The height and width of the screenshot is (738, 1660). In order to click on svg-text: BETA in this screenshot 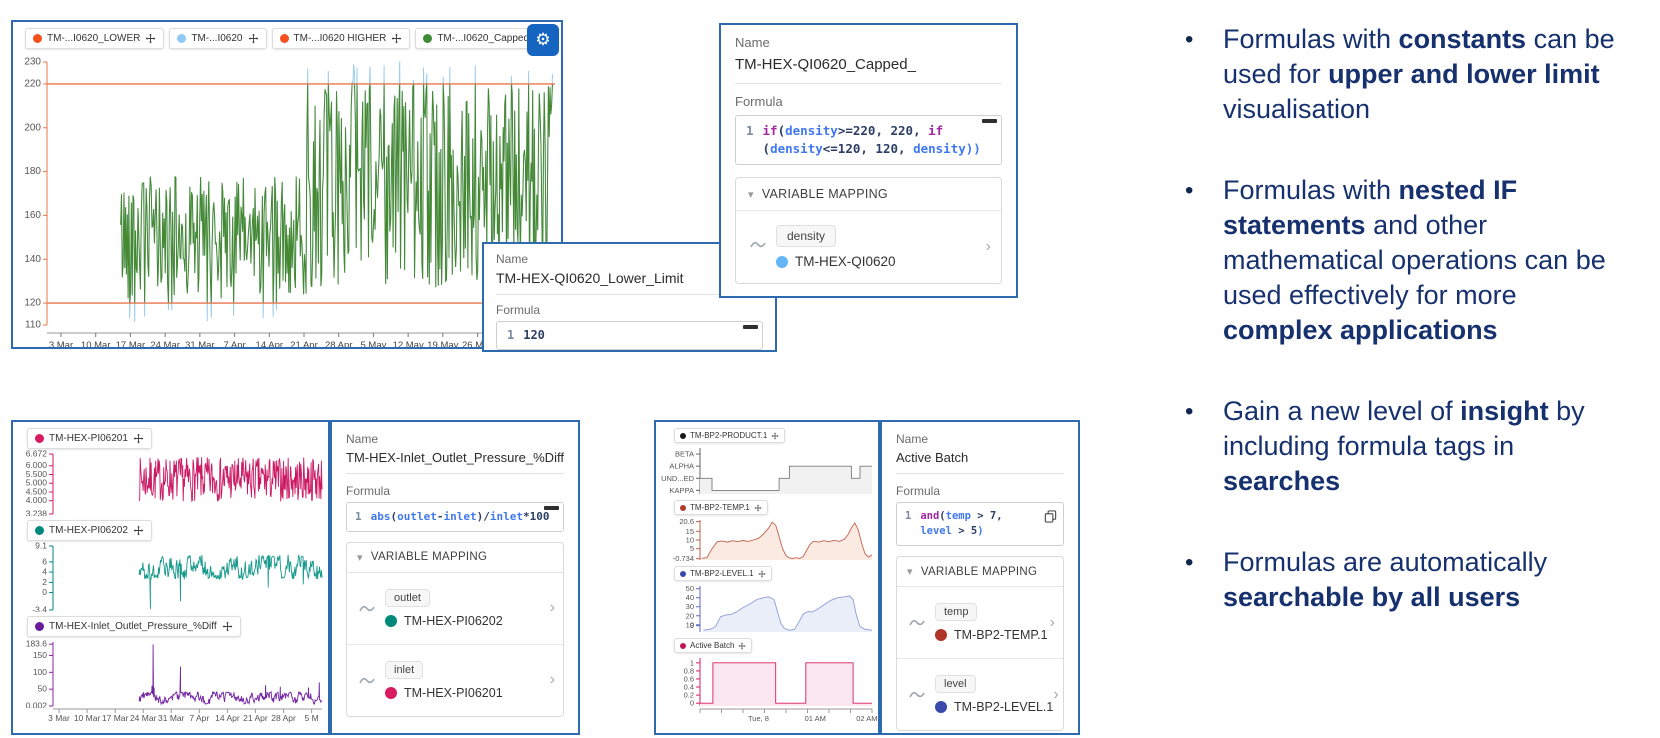, I will do `click(684, 454)`.